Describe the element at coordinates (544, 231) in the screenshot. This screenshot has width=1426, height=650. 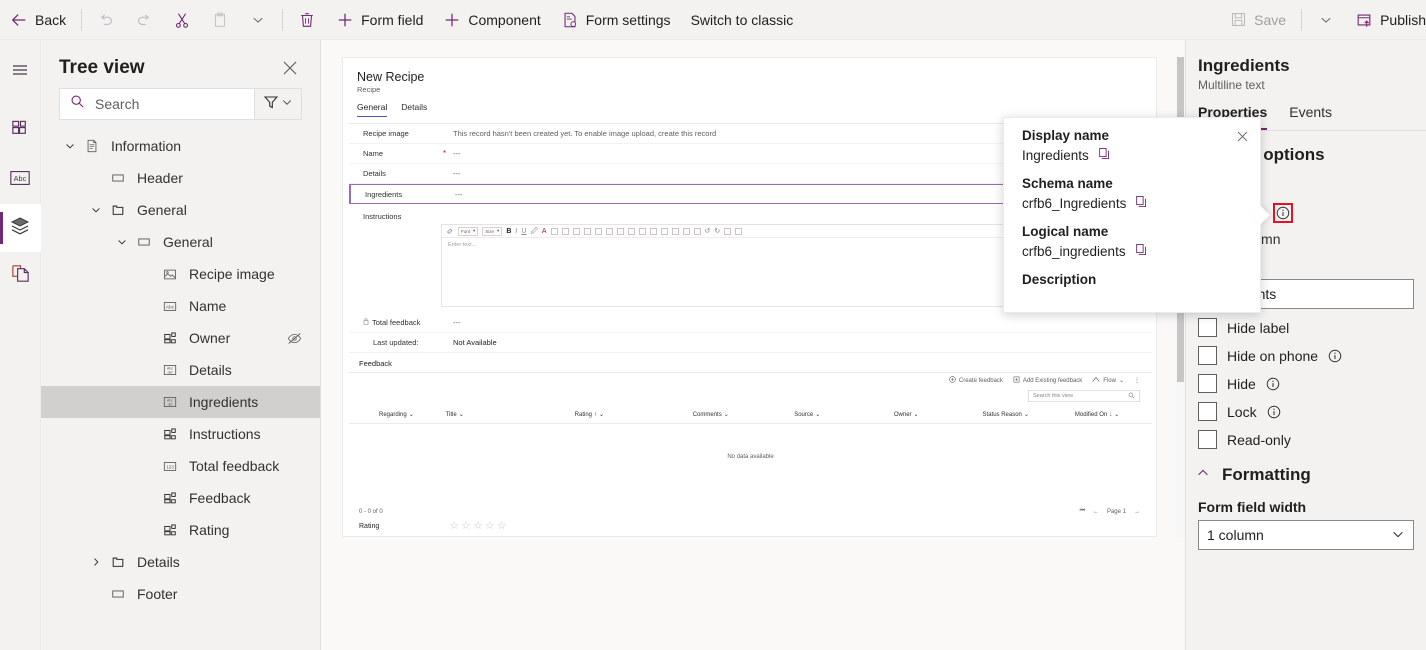
I see `rte-font-color-button: A` at that location.